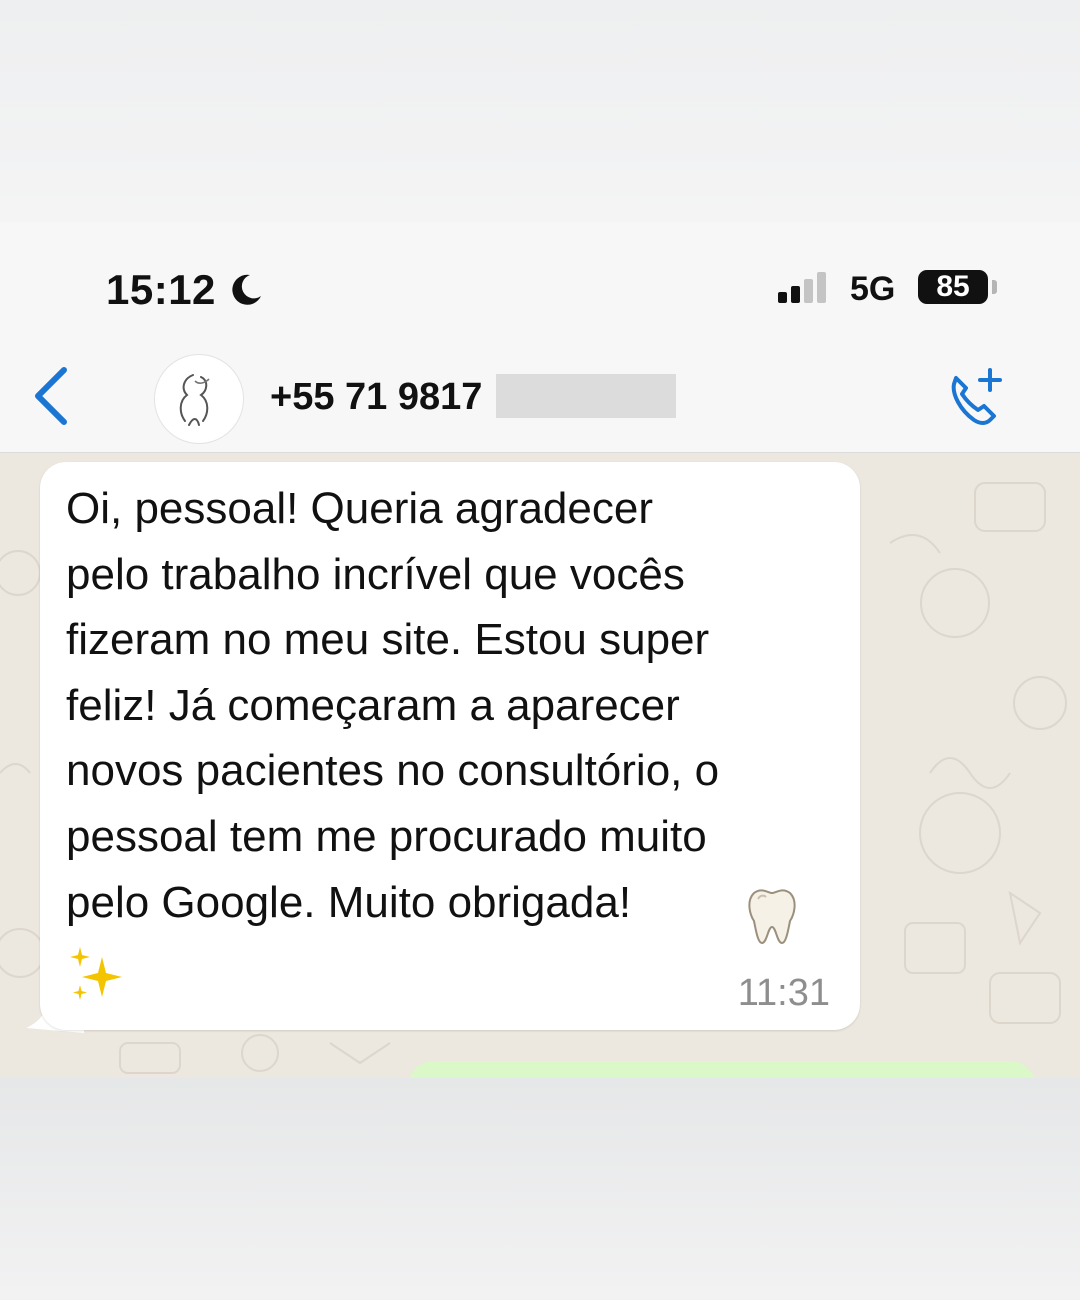  I want to click on back-icon, so click(52, 396).